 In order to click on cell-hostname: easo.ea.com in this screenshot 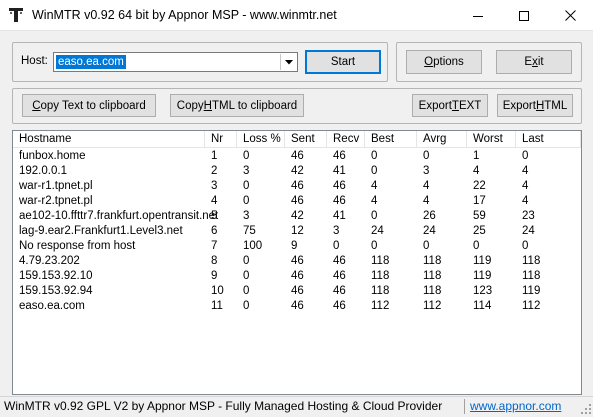, I will do `click(52, 306)`.